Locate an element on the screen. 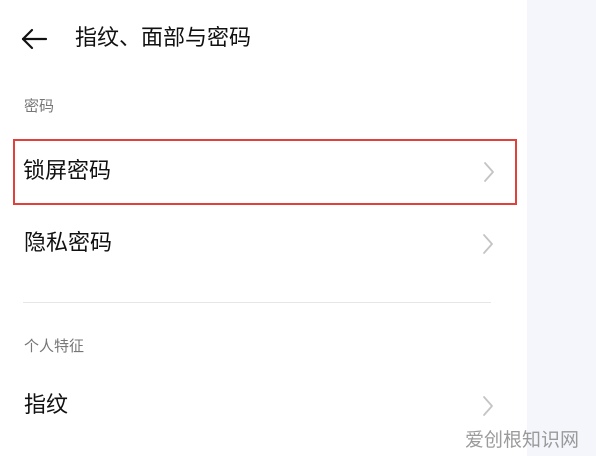 This screenshot has width=596, height=456. page-title: 指纹、面部与密码 is located at coordinates (163, 38).